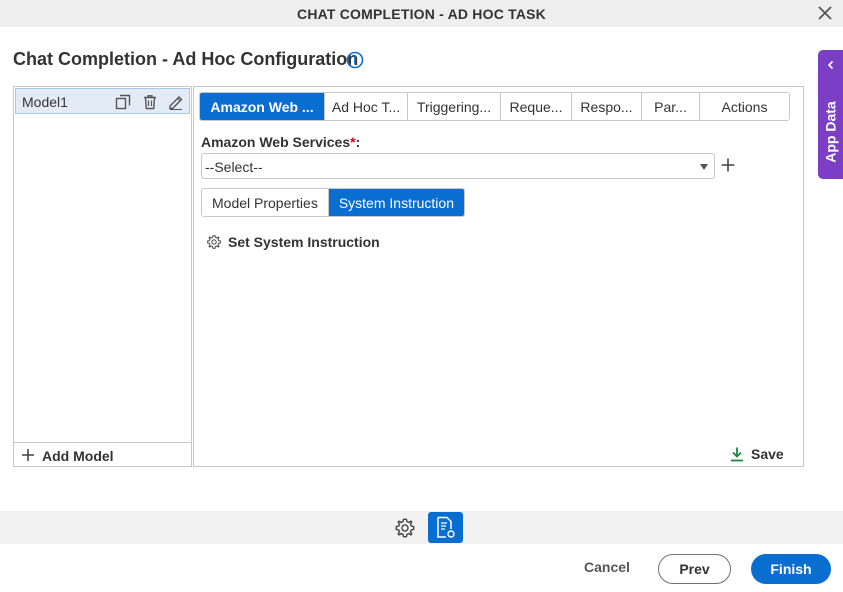  I want to click on add-aws-plus-icon, so click(728, 165).